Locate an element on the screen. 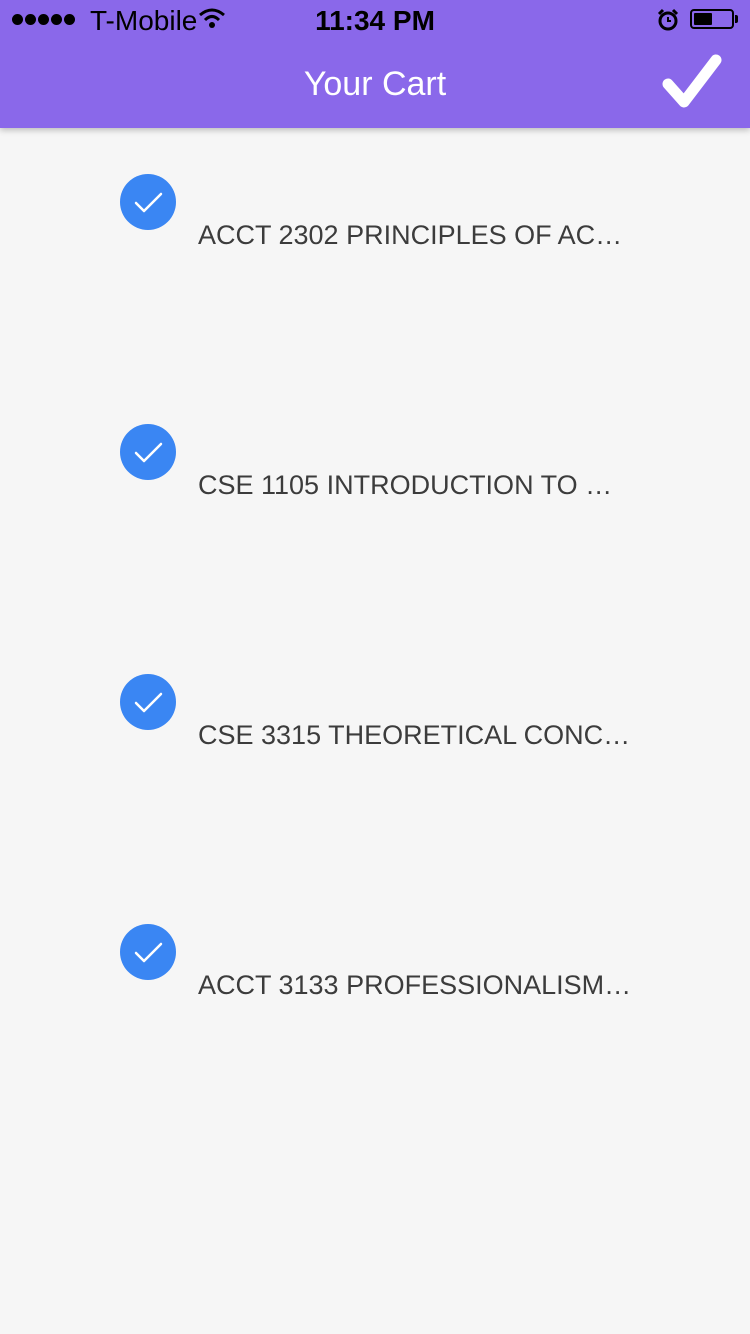 The height and width of the screenshot is (1334, 750). status-bar: T-Mobile 11:34 PM is located at coordinates (375, 20).